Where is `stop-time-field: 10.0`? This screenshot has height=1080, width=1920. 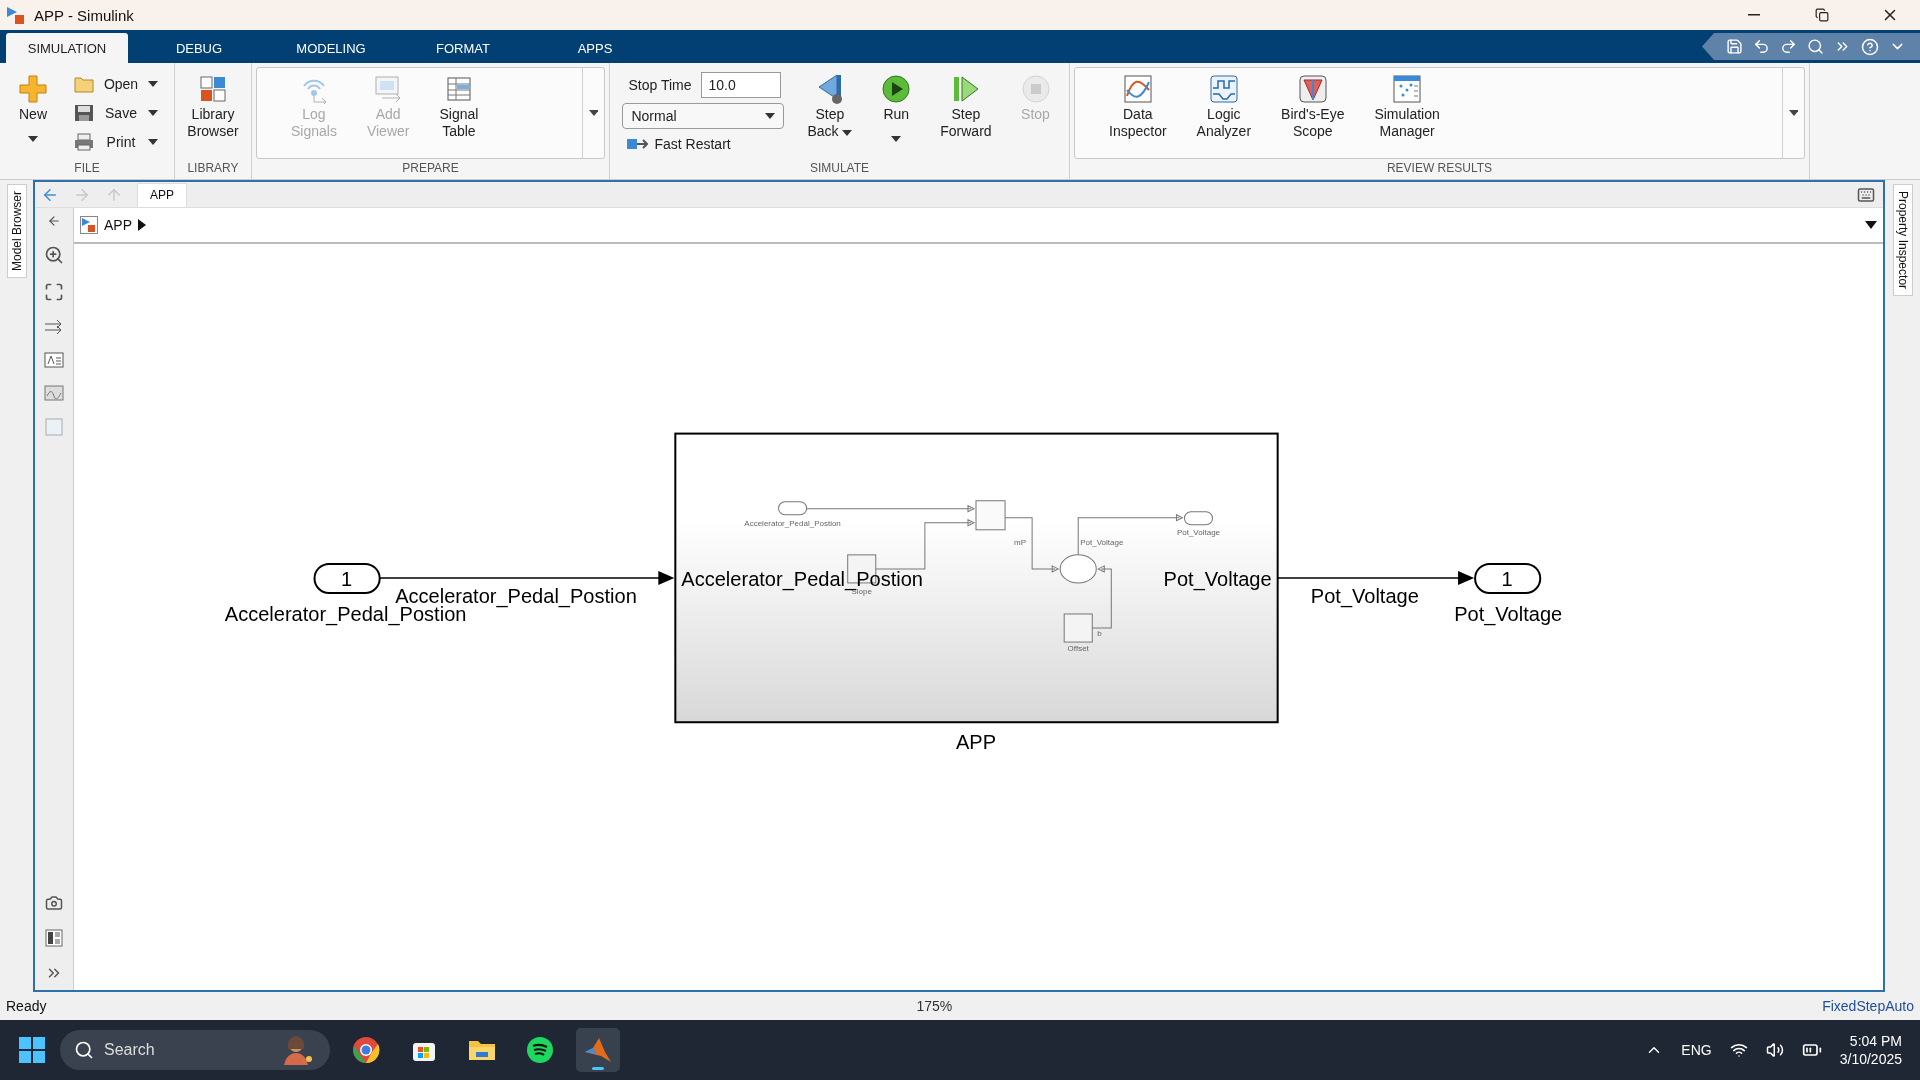 stop-time-field: 10.0 is located at coordinates (741, 85).